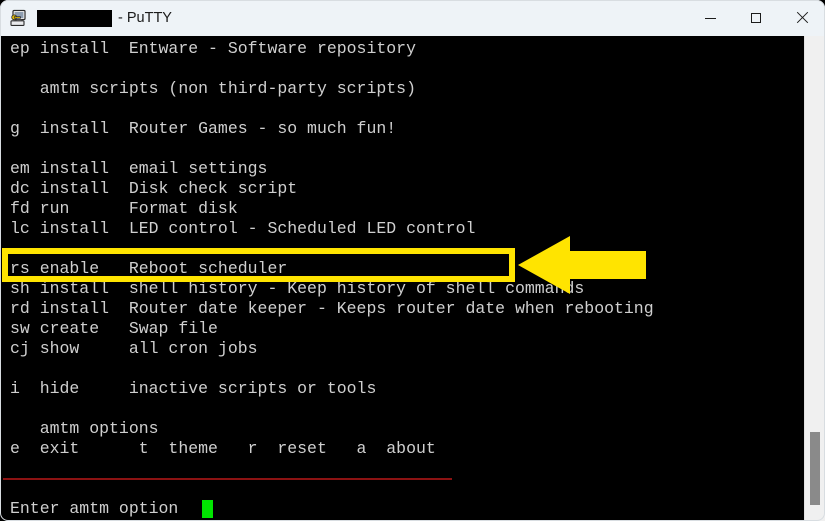  I want to click on close-button, so click(802, 18).